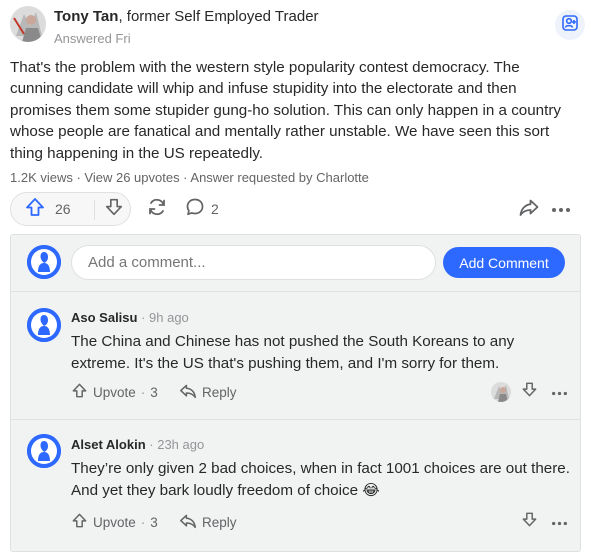 The width and height of the screenshot is (591, 555). I want to click on comment-time: · 9h ago, so click(163, 317).